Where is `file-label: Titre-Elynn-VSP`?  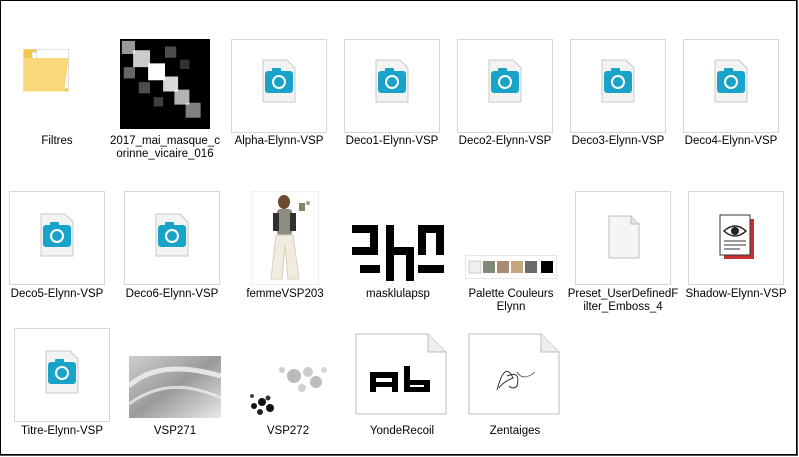 file-label: Titre-Elynn-VSP is located at coordinates (61, 431).